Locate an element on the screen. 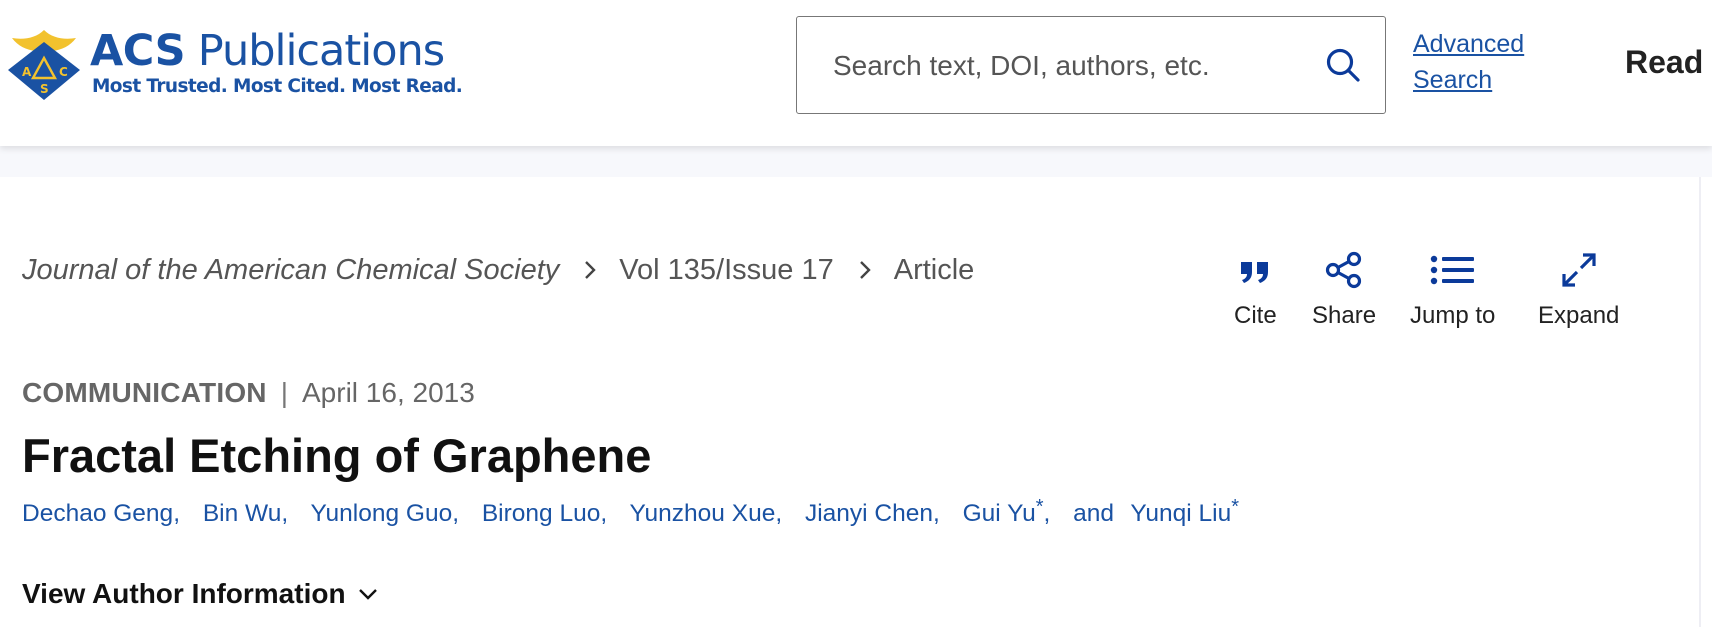  article-title: Fractal Etching of Graphene is located at coordinates (337, 455).